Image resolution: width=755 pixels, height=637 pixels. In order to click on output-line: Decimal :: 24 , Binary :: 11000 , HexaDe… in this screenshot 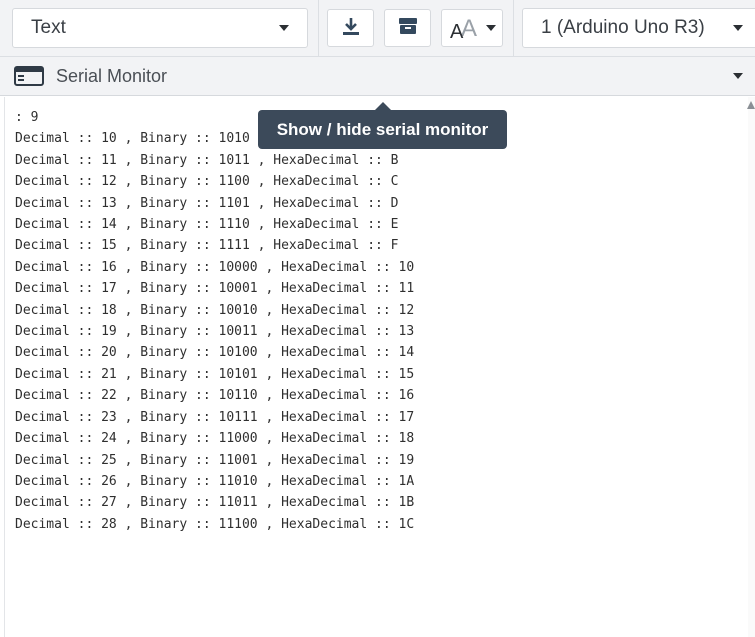, I will do `click(215, 439)`.